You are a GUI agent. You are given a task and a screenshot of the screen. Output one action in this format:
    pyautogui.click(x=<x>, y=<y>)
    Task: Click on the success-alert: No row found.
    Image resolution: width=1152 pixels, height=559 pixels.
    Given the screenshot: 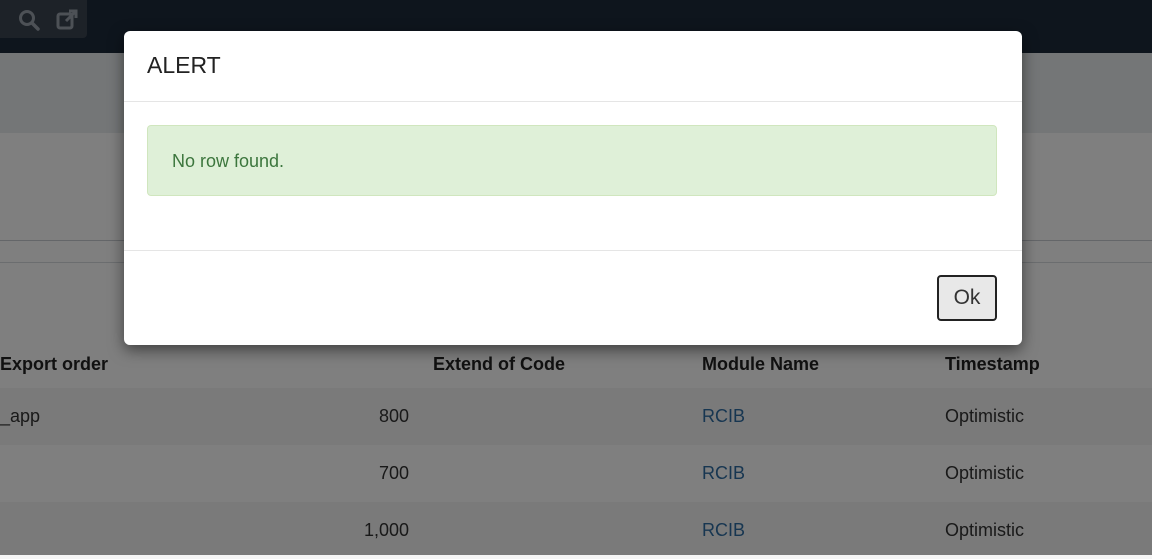 What is the action you would take?
    pyautogui.click(x=572, y=160)
    